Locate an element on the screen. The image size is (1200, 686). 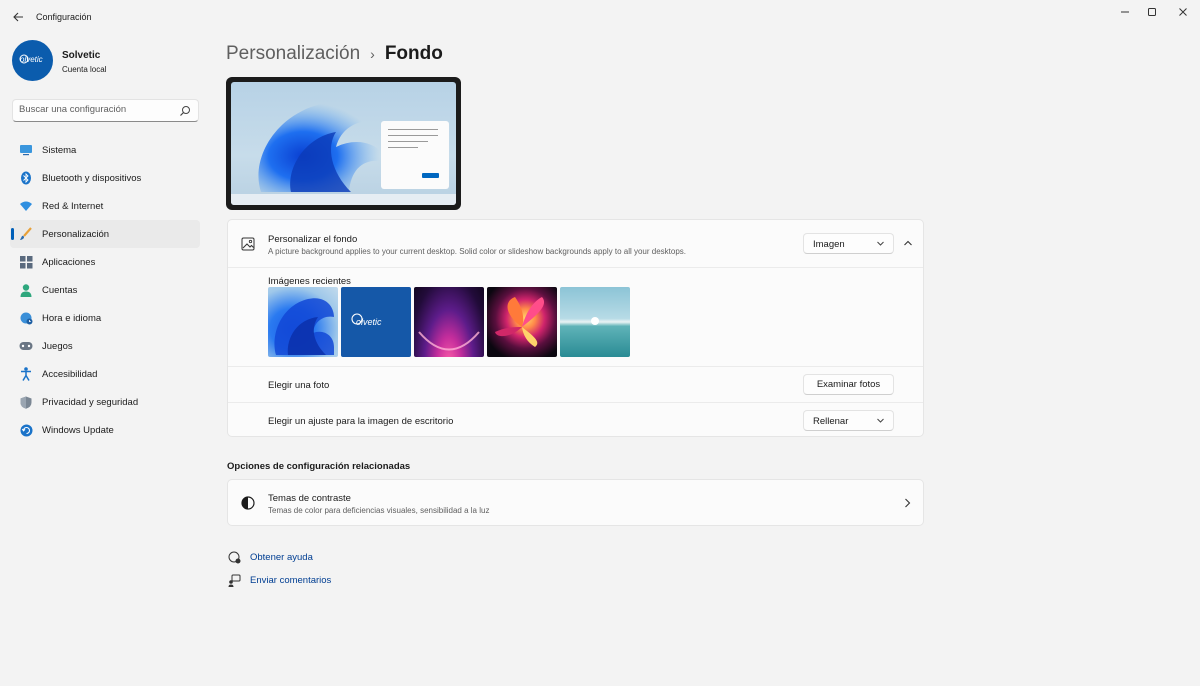
recent-image-purple-glow is located at coordinates (449, 322).